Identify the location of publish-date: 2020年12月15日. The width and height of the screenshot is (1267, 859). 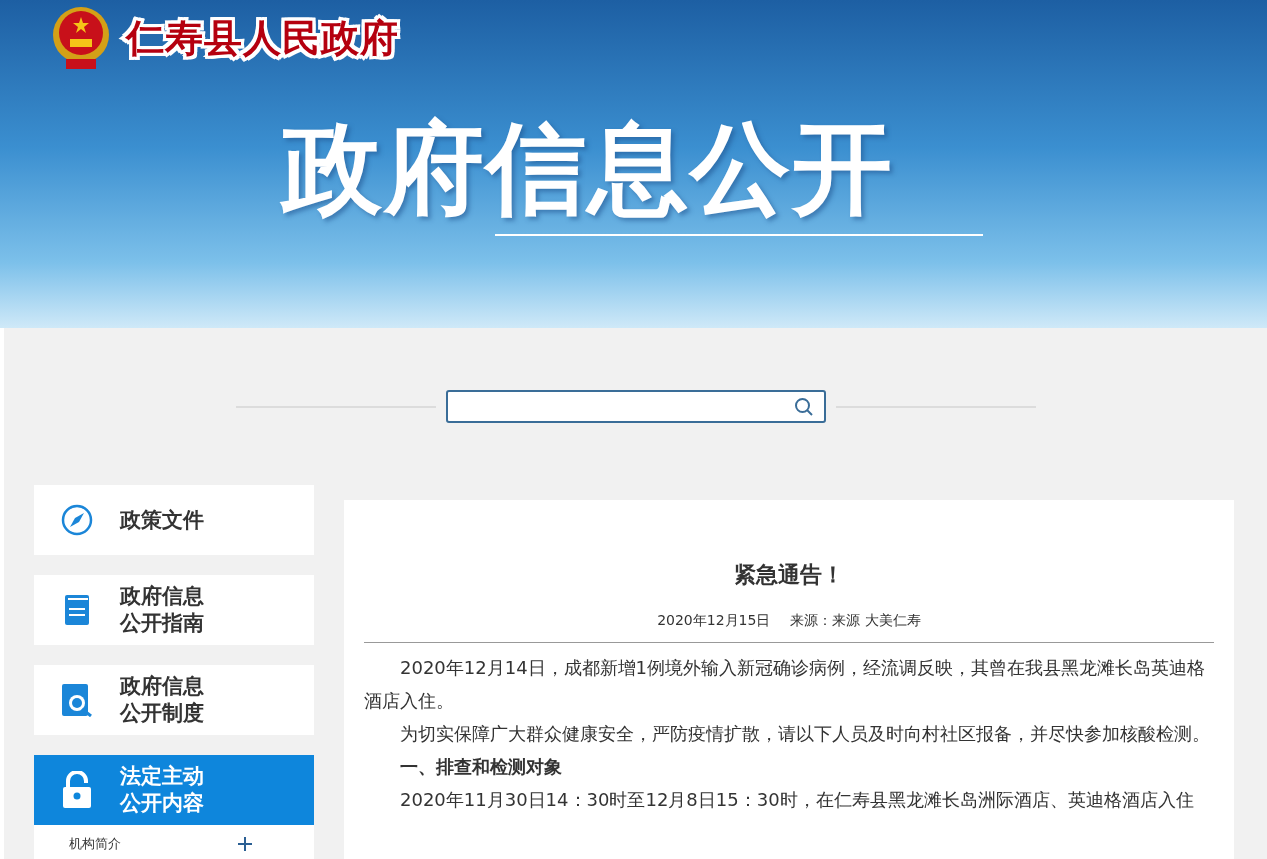
(714, 621).